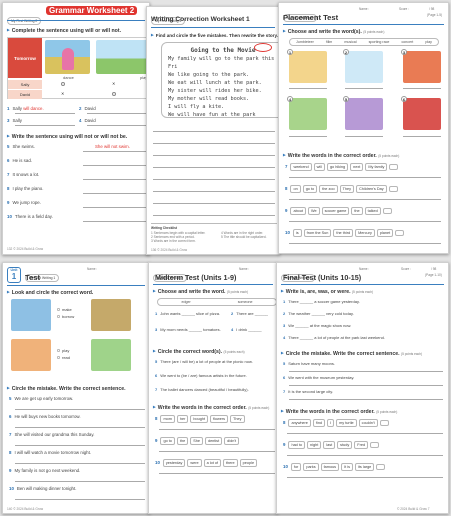 The height and width of the screenshot is (516, 451). I want to click on story-line: We eat will lunch at the park., so click(215, 83).